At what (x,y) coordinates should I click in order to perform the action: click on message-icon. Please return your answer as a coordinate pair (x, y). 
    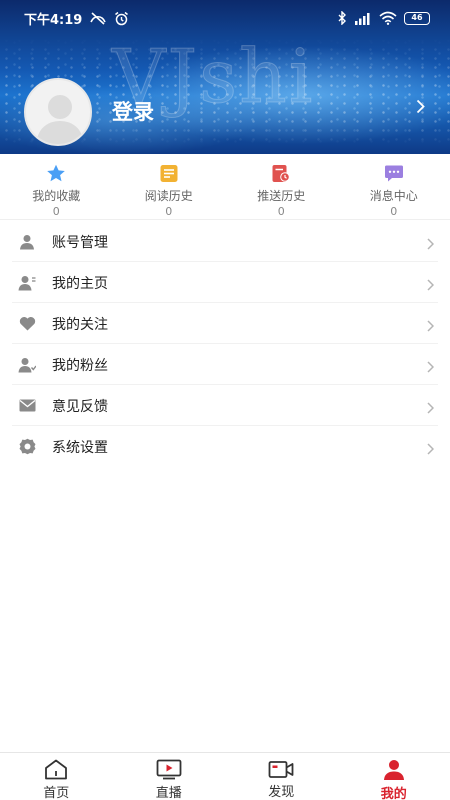
    Looking at the image, I should click on (394, 173).